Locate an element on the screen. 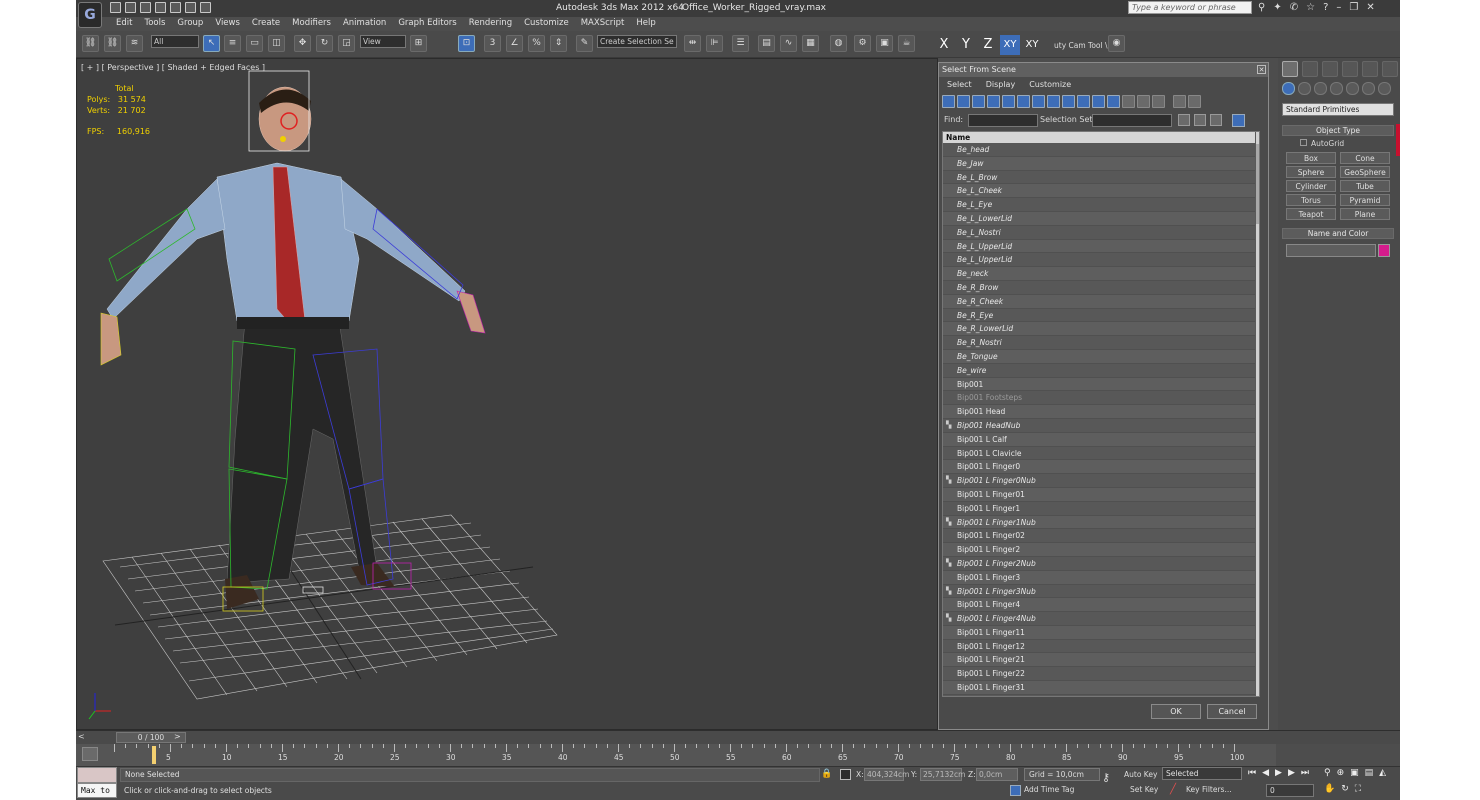  favorites-star-icon: ☆ is located at coordinates (1310, 7).